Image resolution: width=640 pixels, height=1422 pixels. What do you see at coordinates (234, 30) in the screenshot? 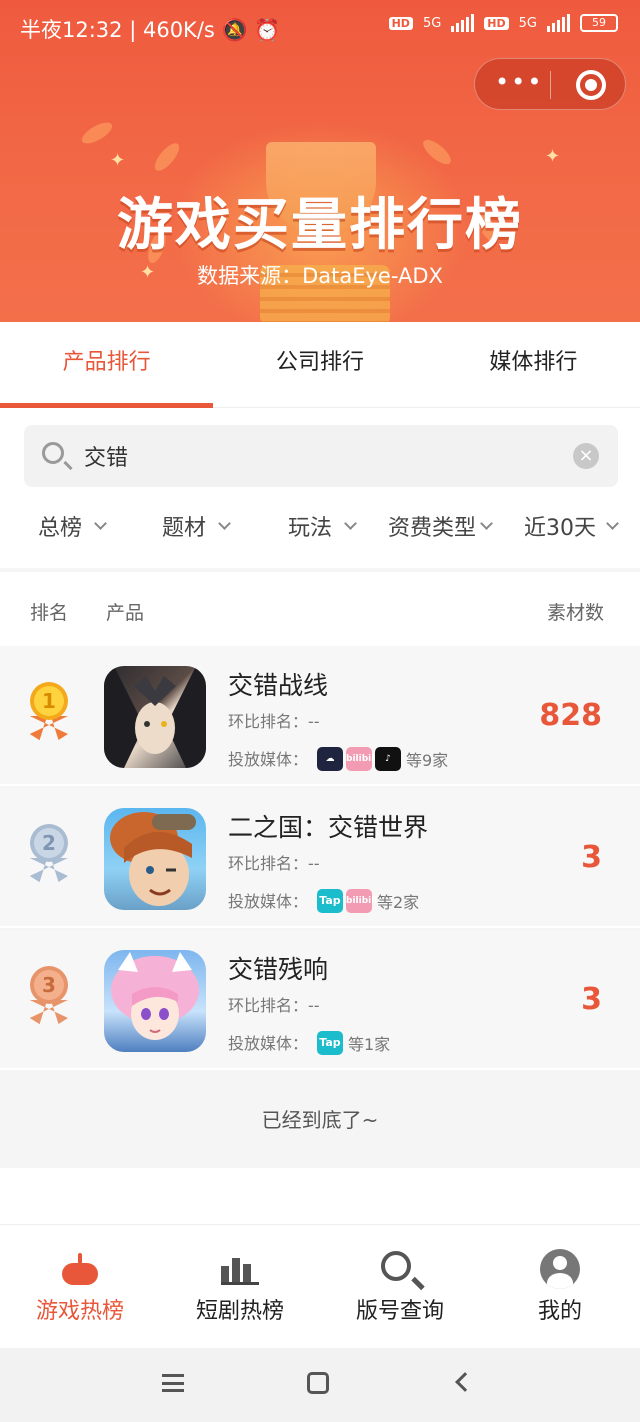
I see `mute-icon: 🔕` at bounding box center [234, 30].